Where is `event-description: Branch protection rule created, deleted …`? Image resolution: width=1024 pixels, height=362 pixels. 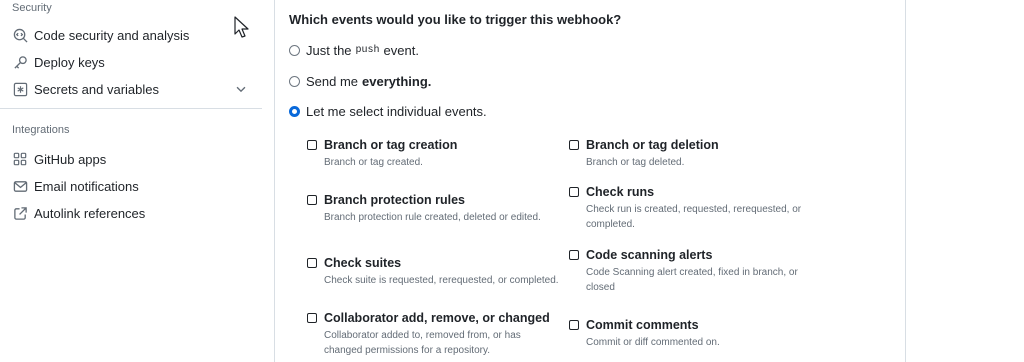
event-description: Branch protection rule created, deleted … is located at coordinates (432, 217).